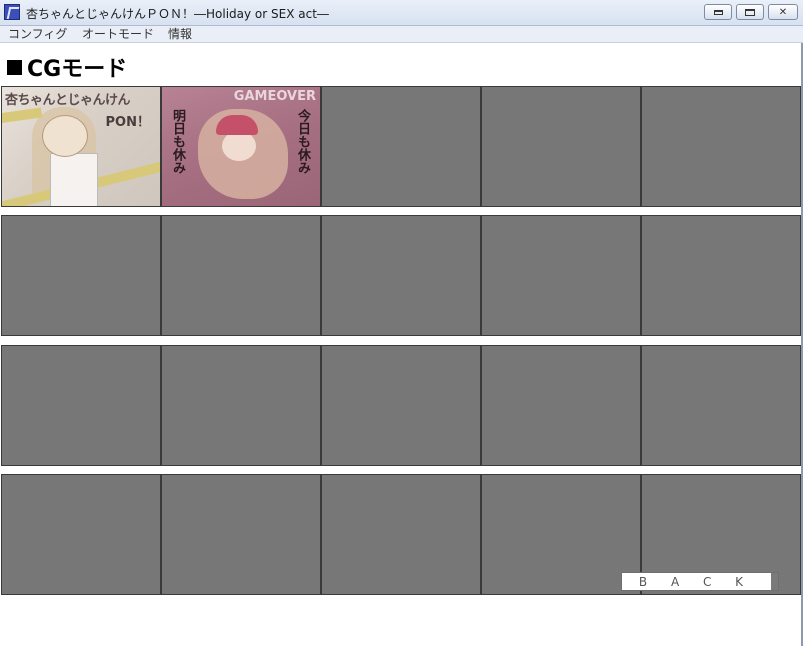 Image resolution: width=803 pixels, height=646 pixels. Describe the element at coordinates (177, 14) in the screenshot. I see `window-title: 杏ちゃんとじゃんけんＰＯＮ！―Holiday or SEX act―` at that location.